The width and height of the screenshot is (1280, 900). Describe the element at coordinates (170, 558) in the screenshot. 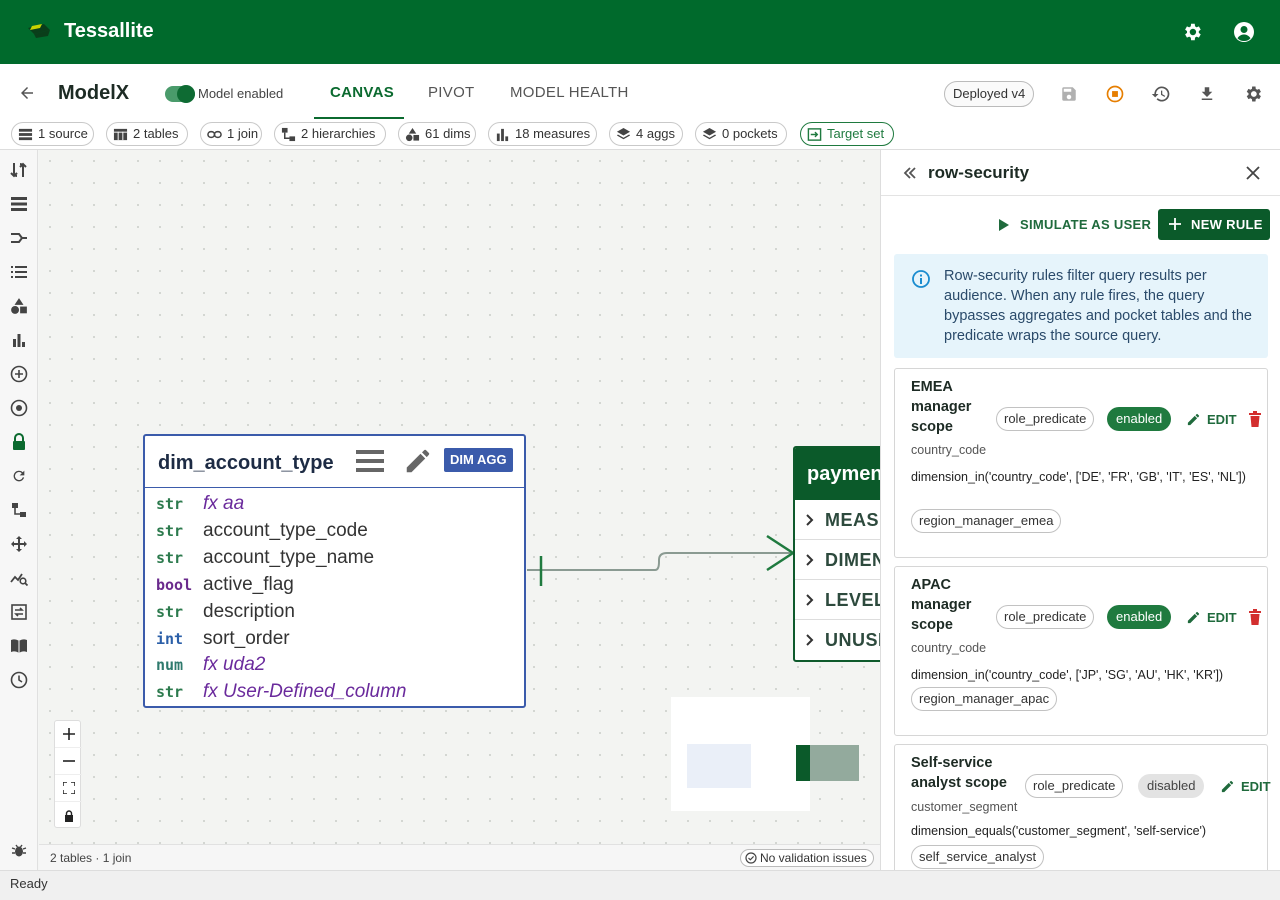

I see `column-type: str` at that location.